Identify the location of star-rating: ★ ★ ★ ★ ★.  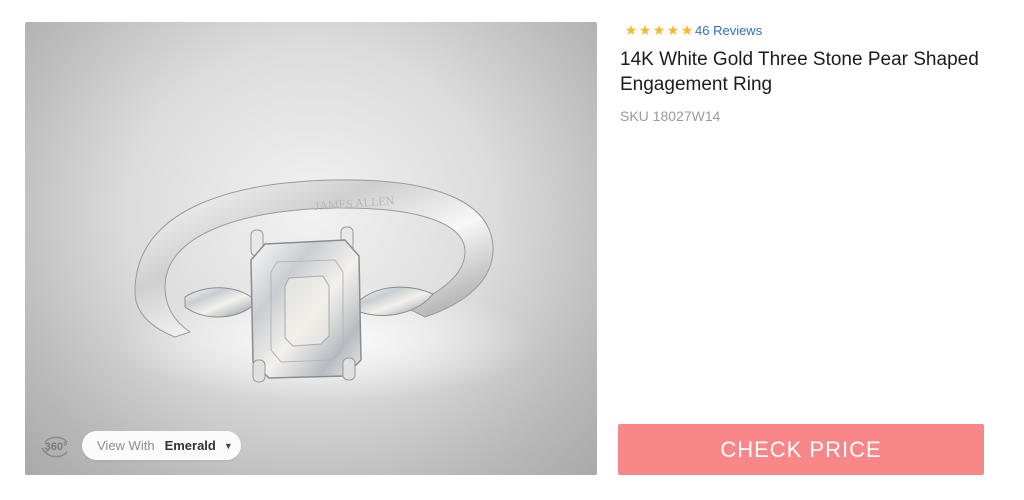
(659, 30).